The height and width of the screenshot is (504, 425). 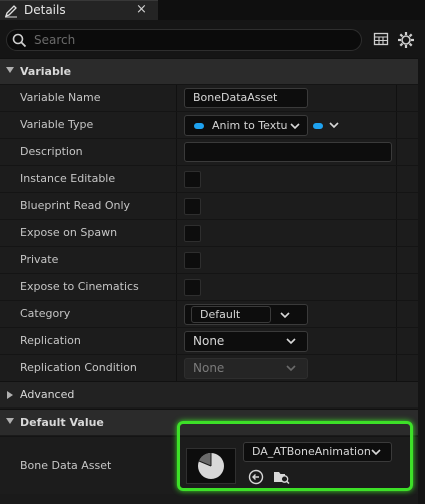 What do you see at coordinates (209, 394) in the screenshot?
I see `section-advanced: Advanced` at bounding box center [209, 394].